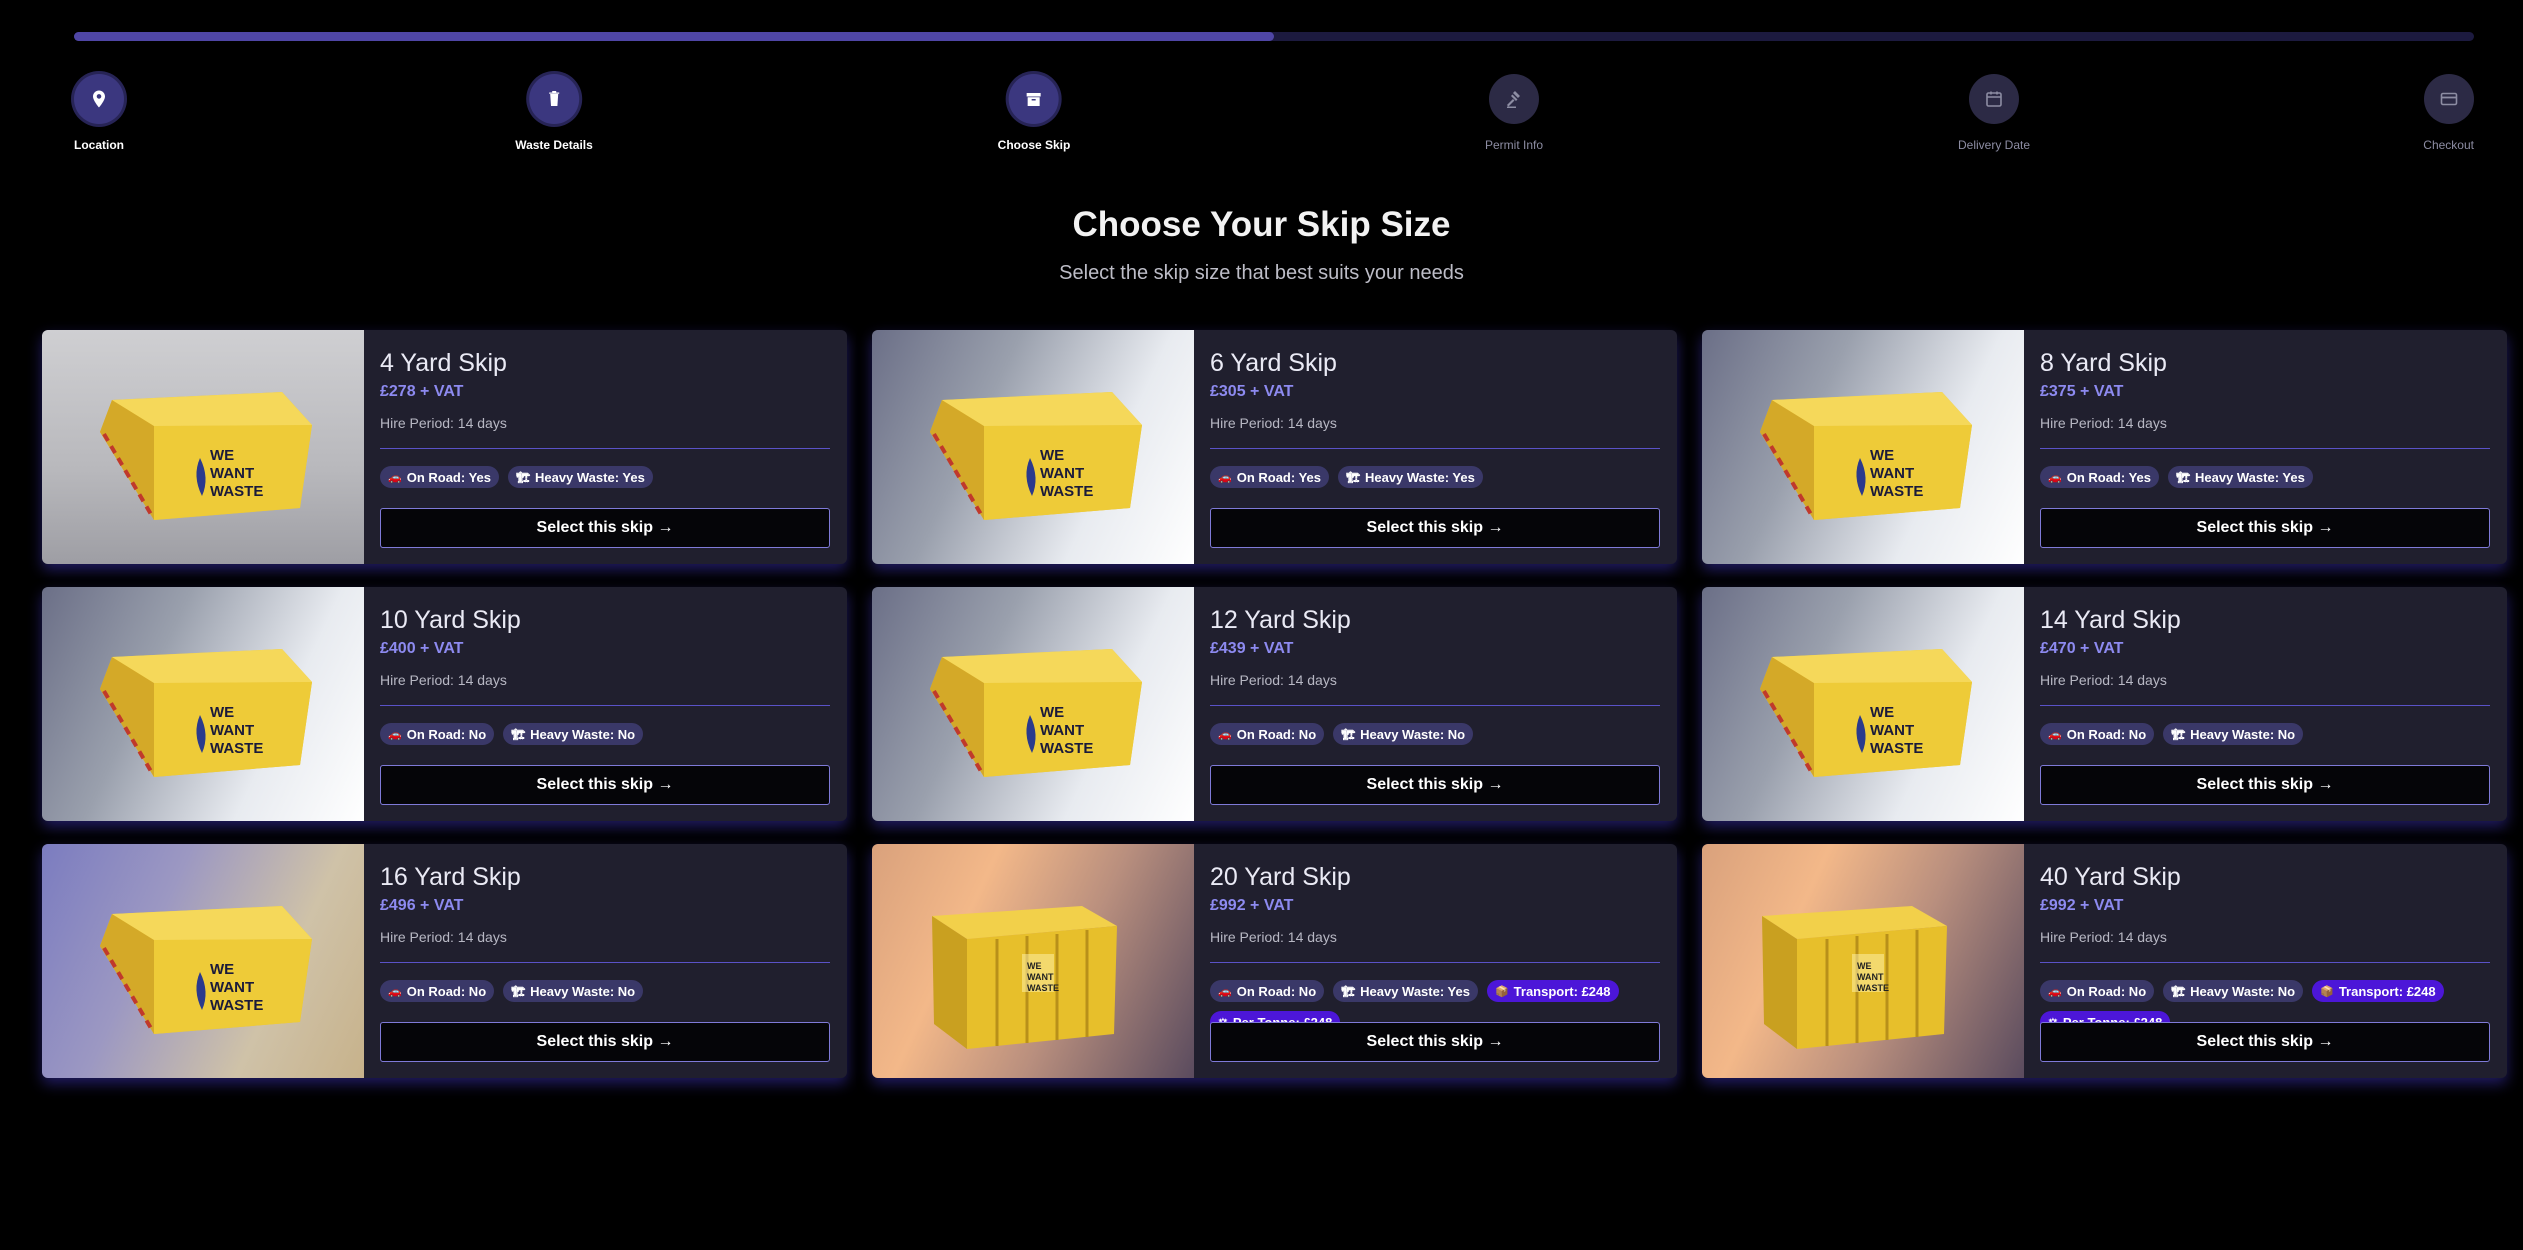 The image size is (2523, 1250). What do you see at coordinates (2448, 145) in the screenshot?
I see `step-label: Checkout` at bounding box center [2448, 145].